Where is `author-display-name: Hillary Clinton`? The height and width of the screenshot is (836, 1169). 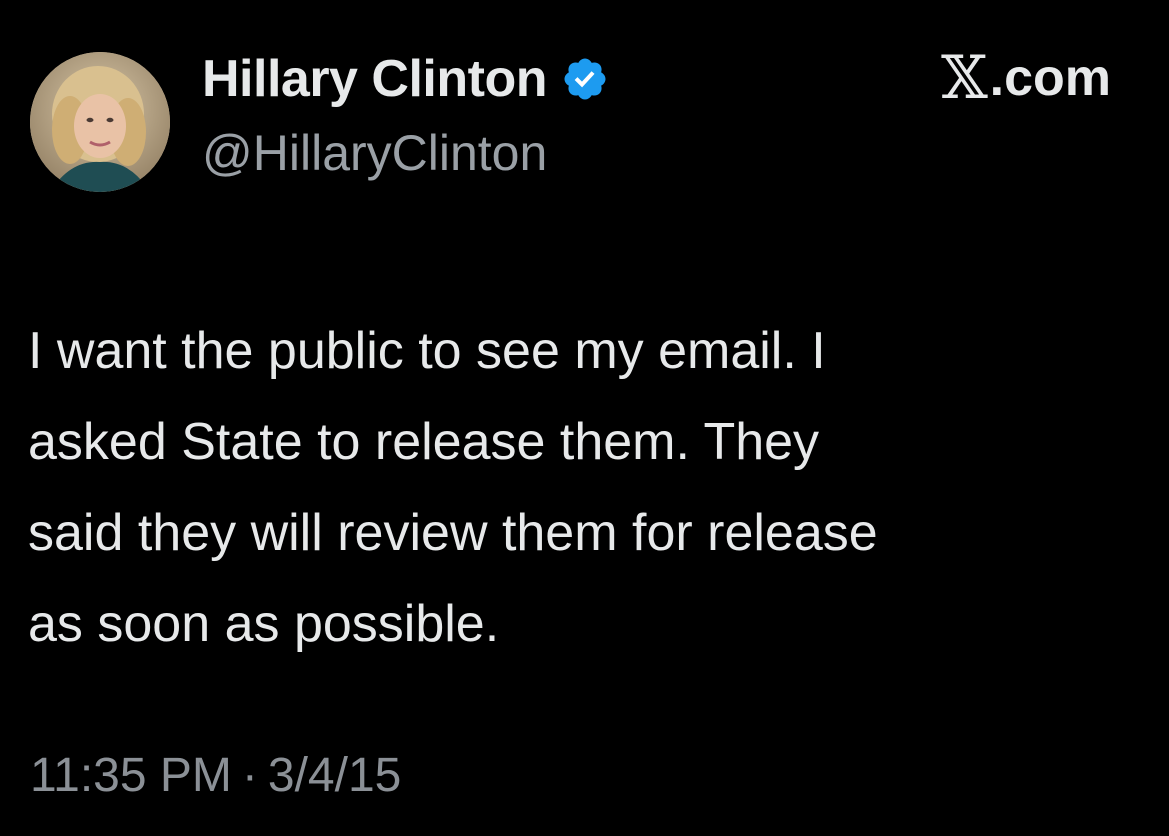
author-display-name: Hillary Clinton is located at coordinates (374, 79).